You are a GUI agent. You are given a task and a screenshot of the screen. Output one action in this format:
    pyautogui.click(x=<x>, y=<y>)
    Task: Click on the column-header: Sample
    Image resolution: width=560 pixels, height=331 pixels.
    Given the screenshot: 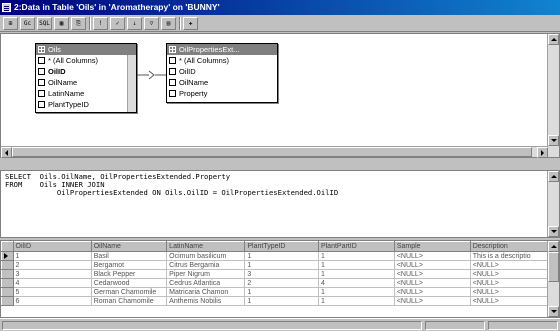 What is the action you would take?
    pyautogui.click(x=432, y=246)
    